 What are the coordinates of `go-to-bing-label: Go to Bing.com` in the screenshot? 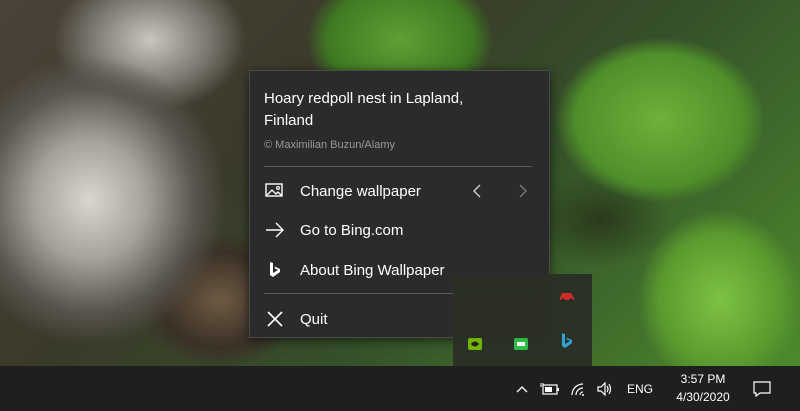 It's located at (352, 230).